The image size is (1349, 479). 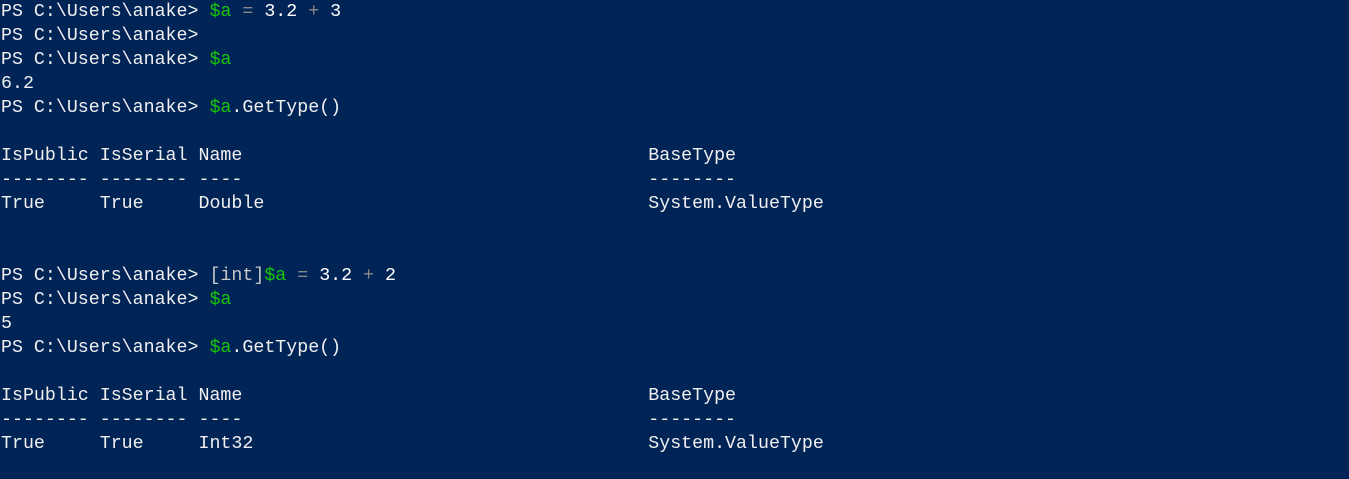 I want to click on console-line: True True Int32 System.ValueType, so click(x=412, y=444).